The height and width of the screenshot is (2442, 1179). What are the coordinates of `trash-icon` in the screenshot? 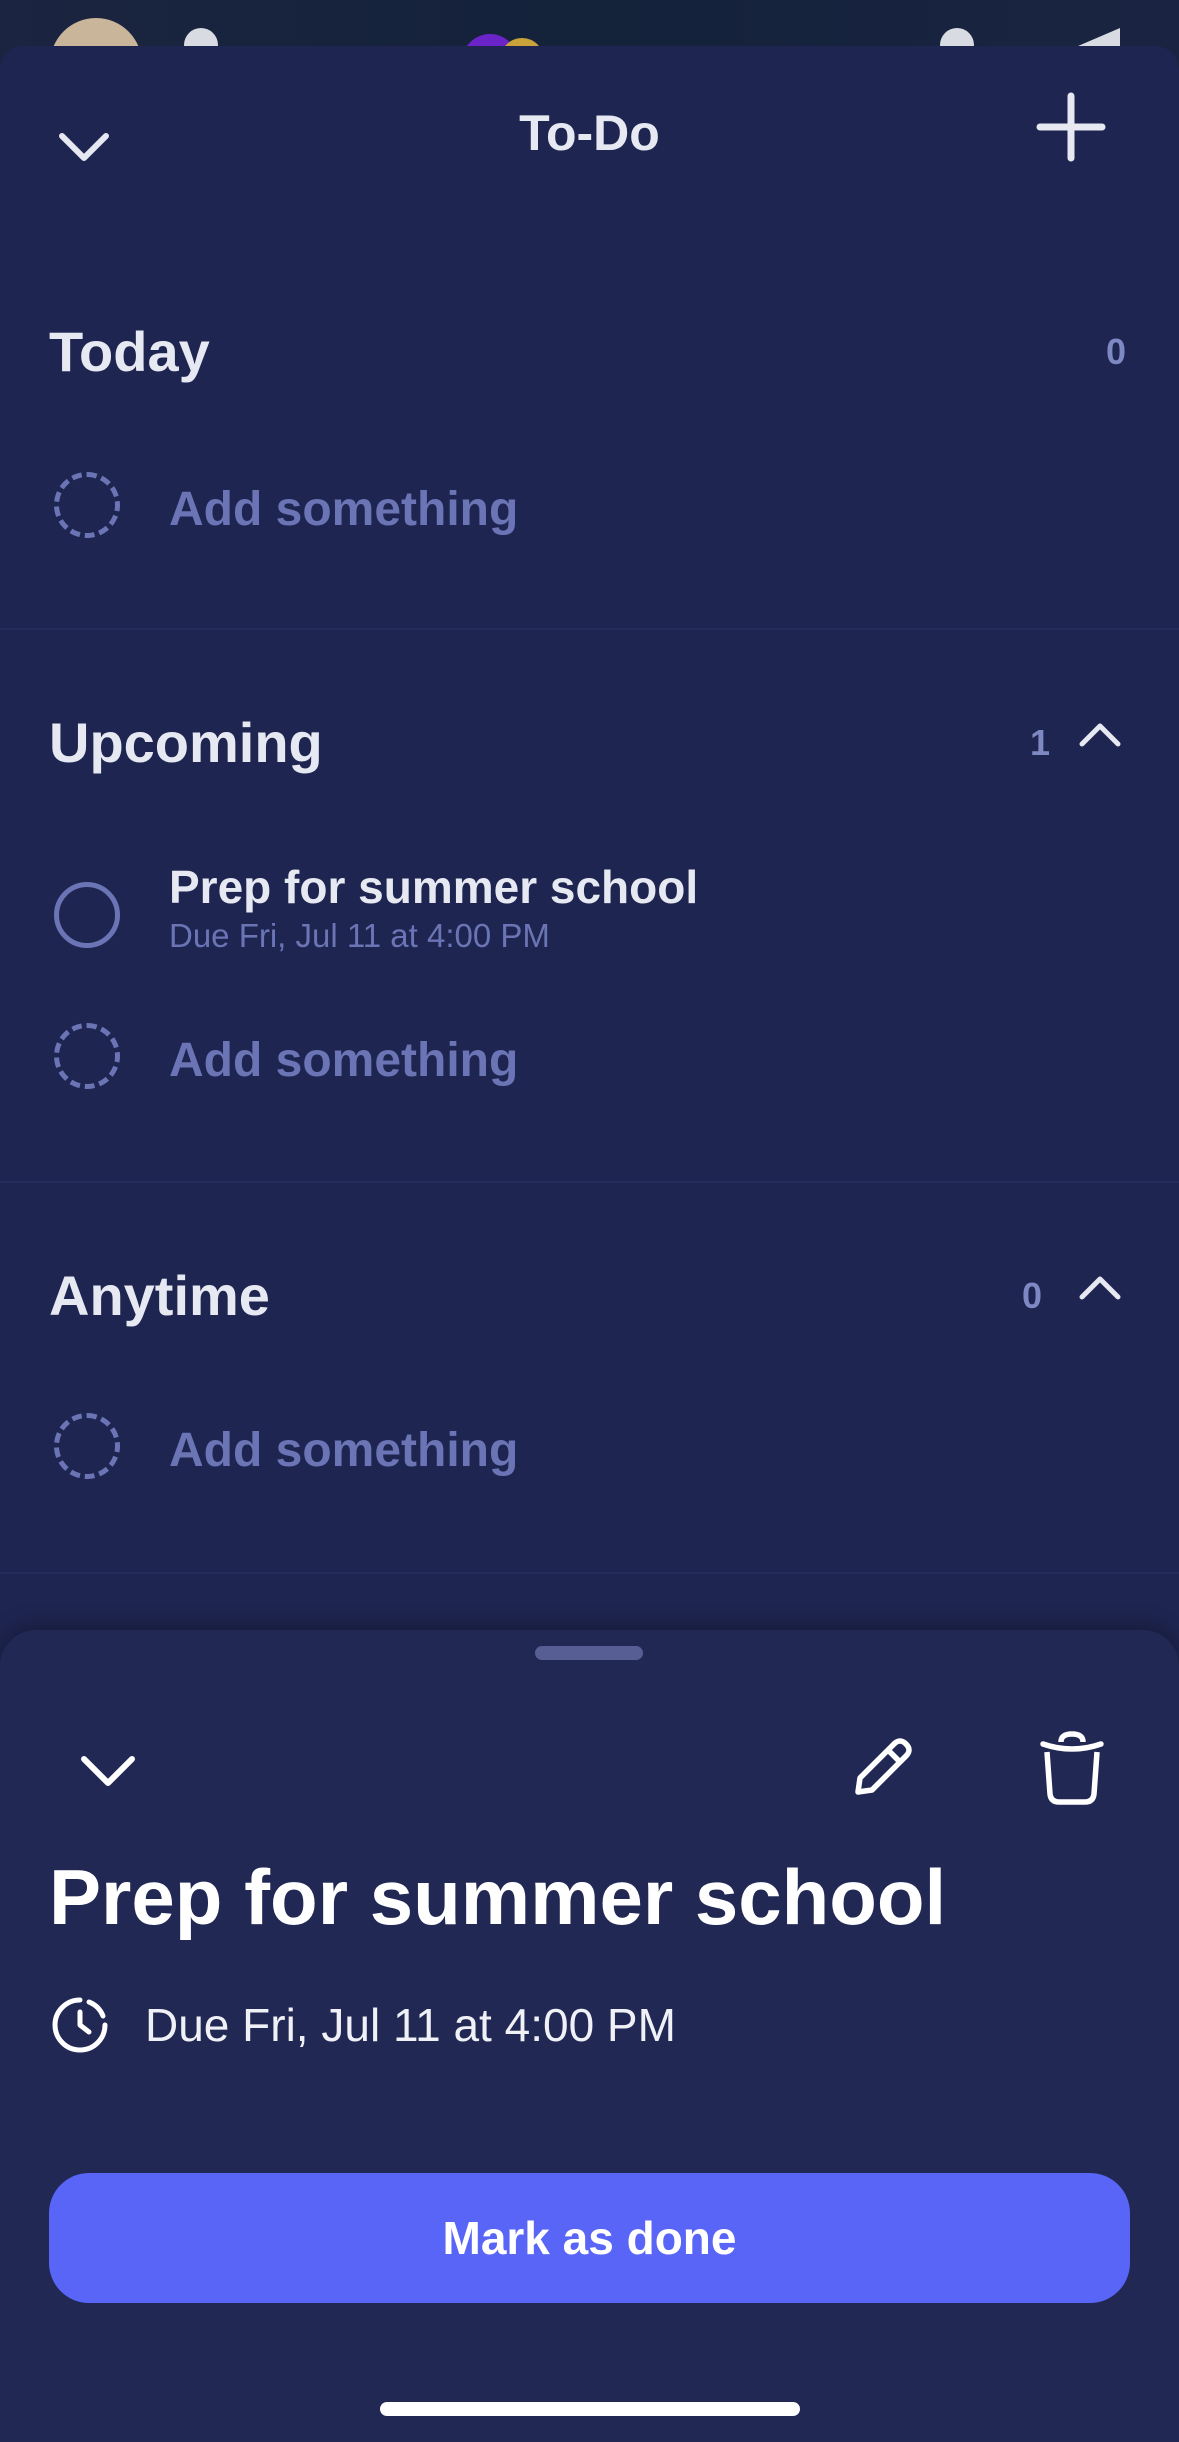 It's located at (1072, 1768).